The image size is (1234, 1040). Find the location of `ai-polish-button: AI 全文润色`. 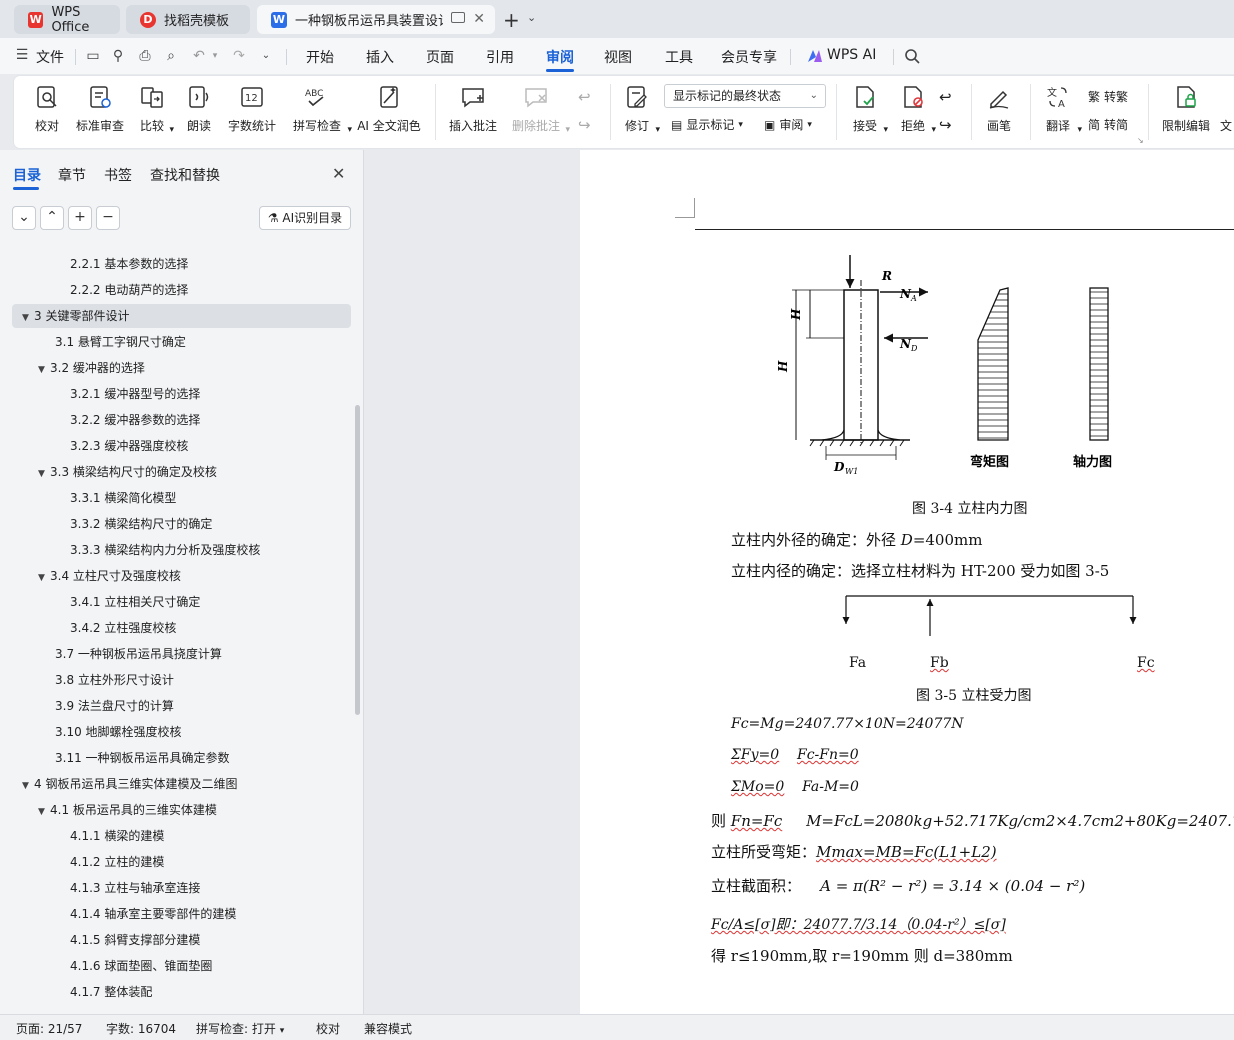

ai-polish-button: AI 全文润色 is located at coordinates (389, 109).